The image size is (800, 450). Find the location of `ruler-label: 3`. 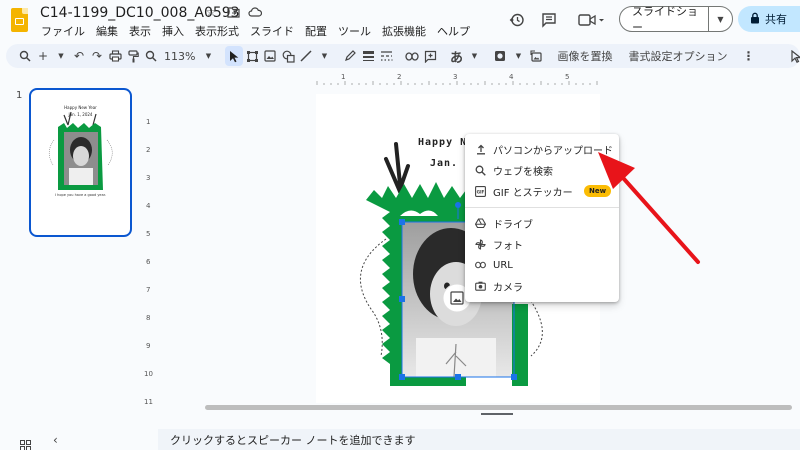

ruler-label: 3 is located at coordinates (455, 77).